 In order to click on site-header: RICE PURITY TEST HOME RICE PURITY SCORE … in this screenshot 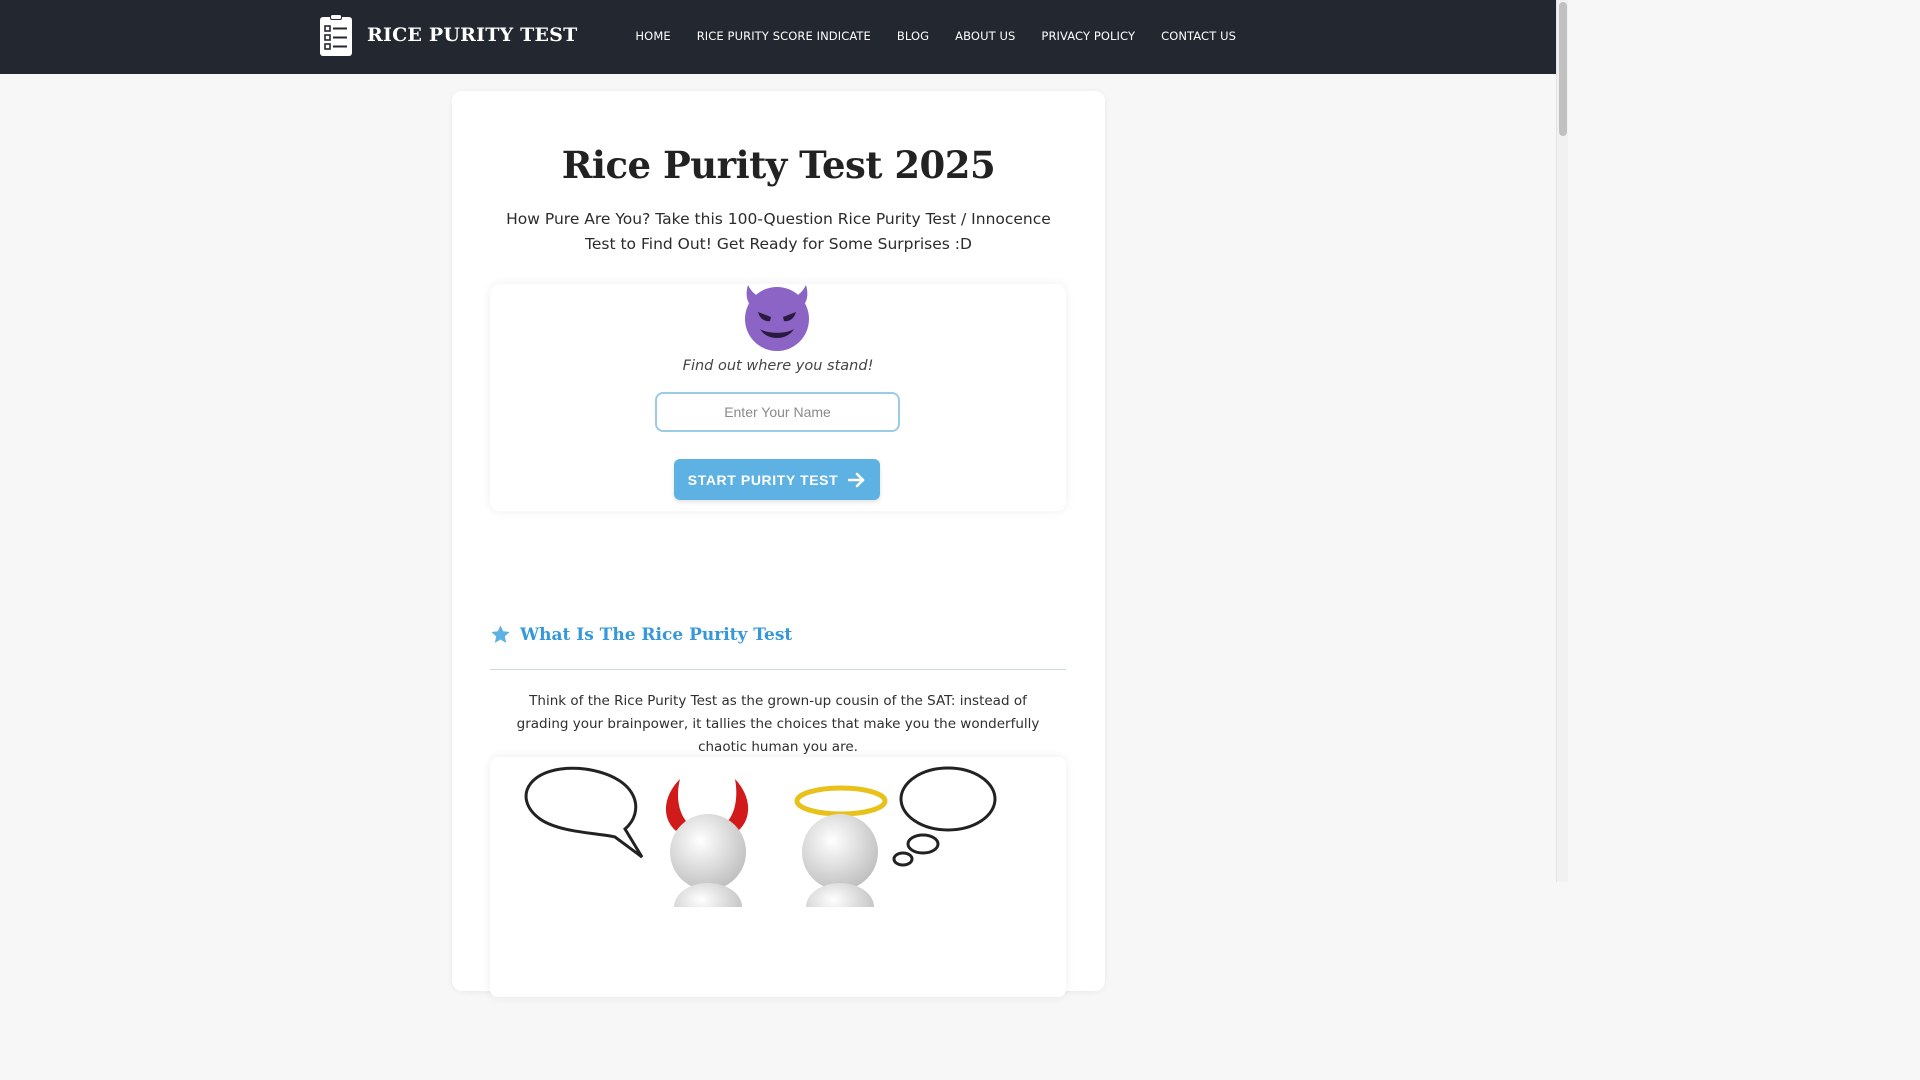, I will do `click(778, 37)`.